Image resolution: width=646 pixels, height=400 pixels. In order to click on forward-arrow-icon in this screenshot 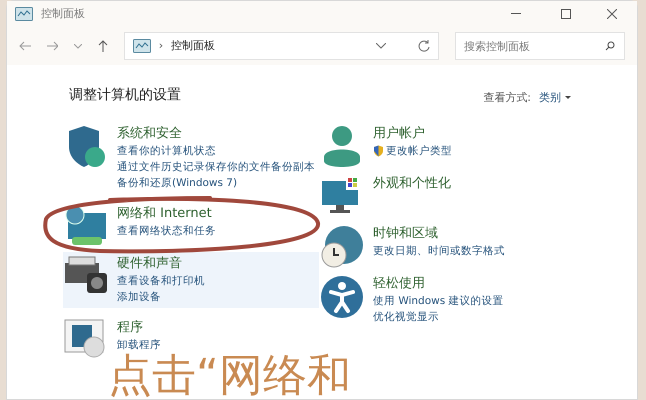, I will do `click(52, 46)`.